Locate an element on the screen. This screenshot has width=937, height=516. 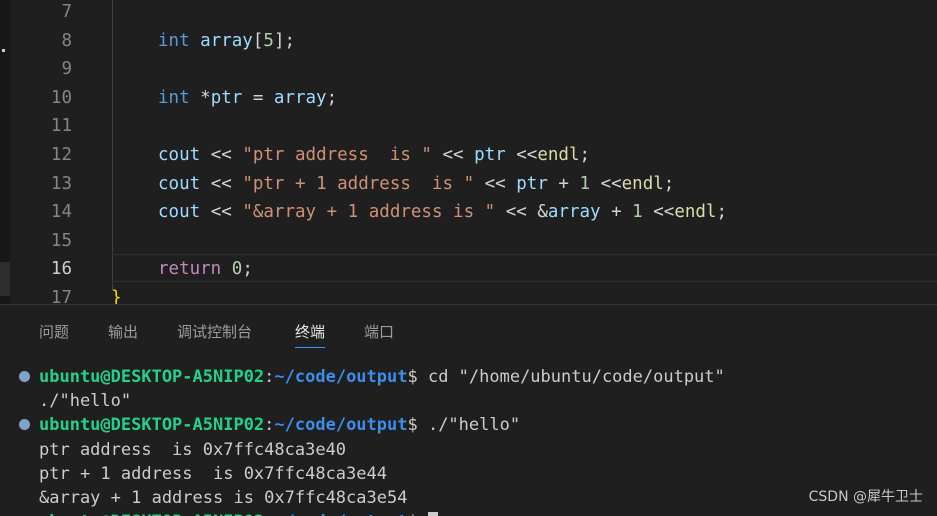
tab-terminal: 终端 is located at coordinates (310, 334).